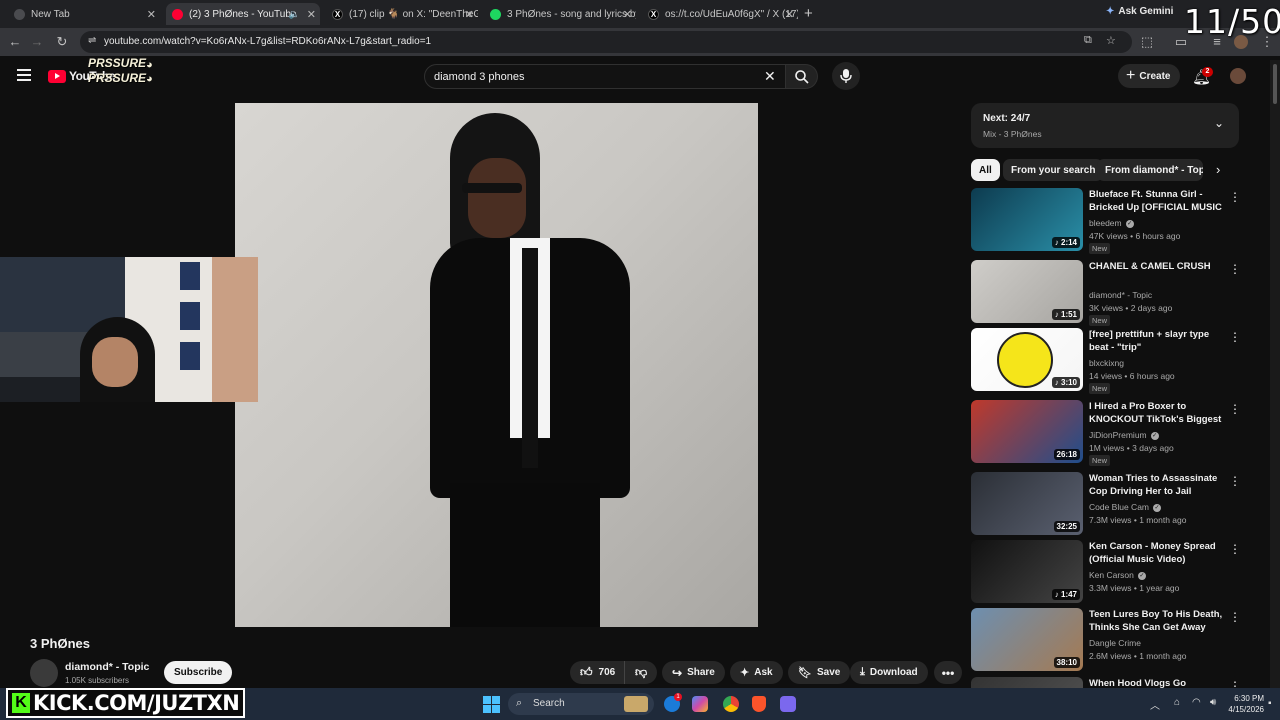  I want to click on hamburger-menu-icon, so click(24, 75).